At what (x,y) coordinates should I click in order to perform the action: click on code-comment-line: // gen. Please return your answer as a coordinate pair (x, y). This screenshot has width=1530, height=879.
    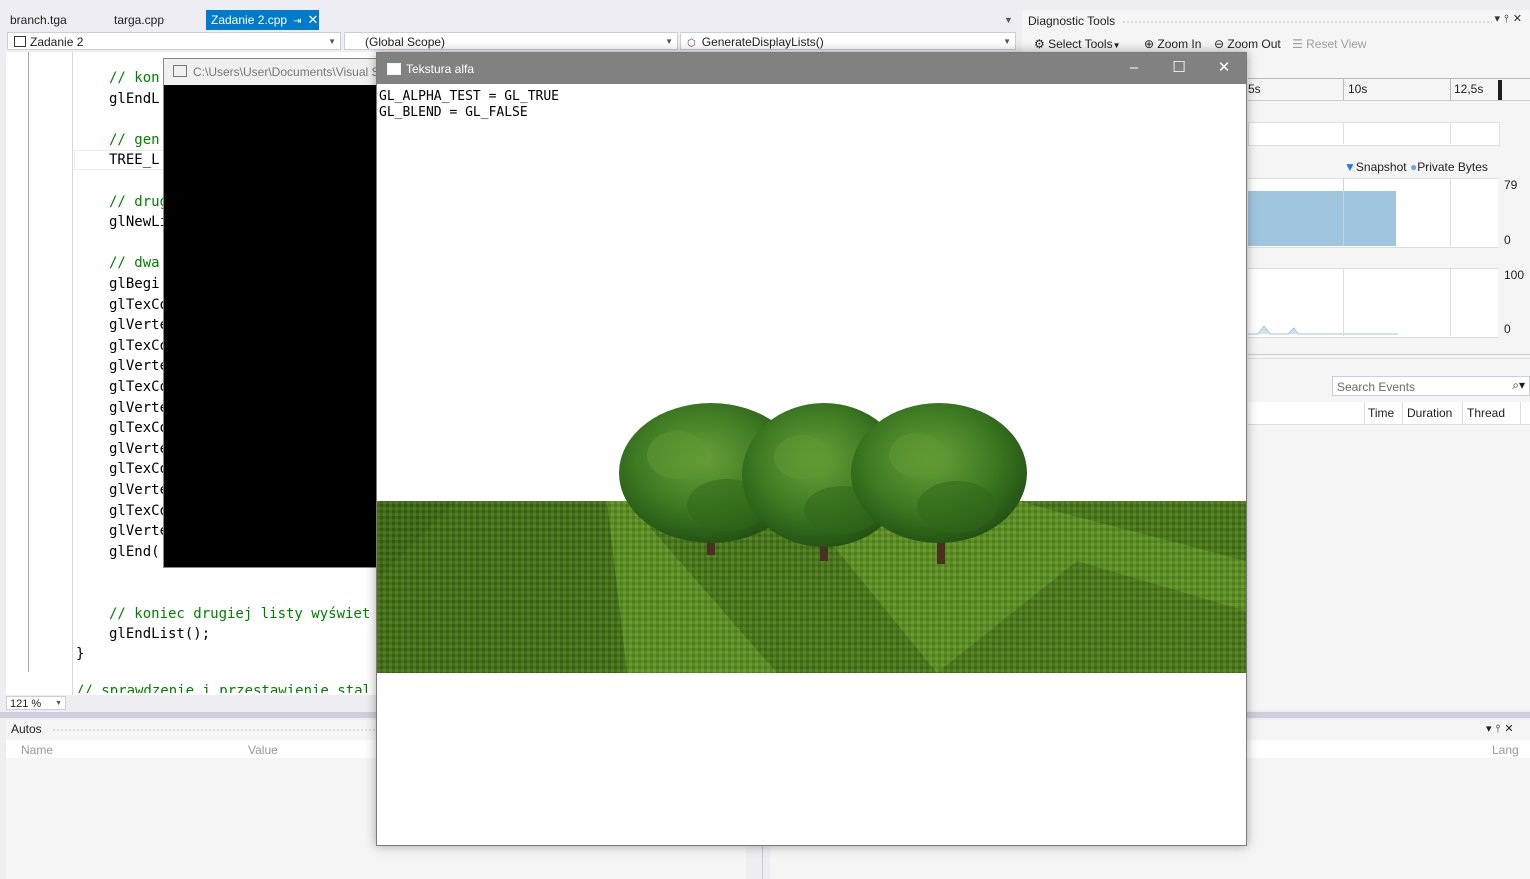
    Looking at the image, I should click on (134, 139).